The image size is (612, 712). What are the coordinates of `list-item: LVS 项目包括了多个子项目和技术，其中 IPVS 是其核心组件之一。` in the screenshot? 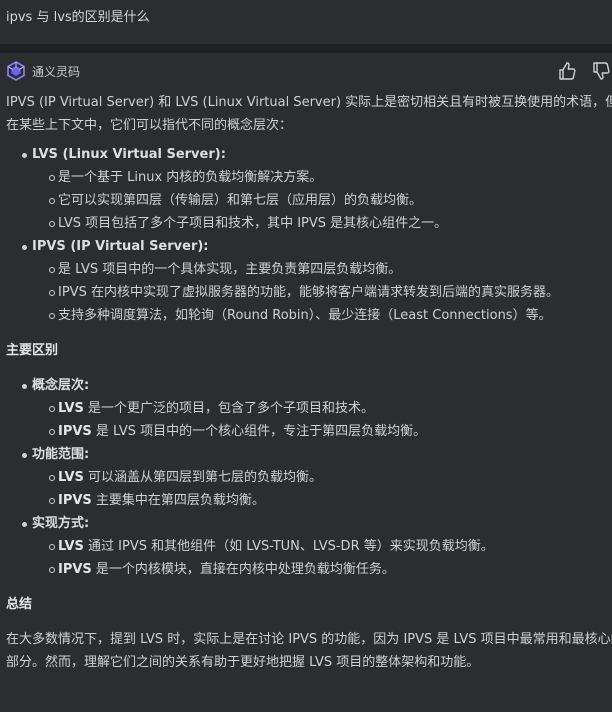 It's located at (309, 223).